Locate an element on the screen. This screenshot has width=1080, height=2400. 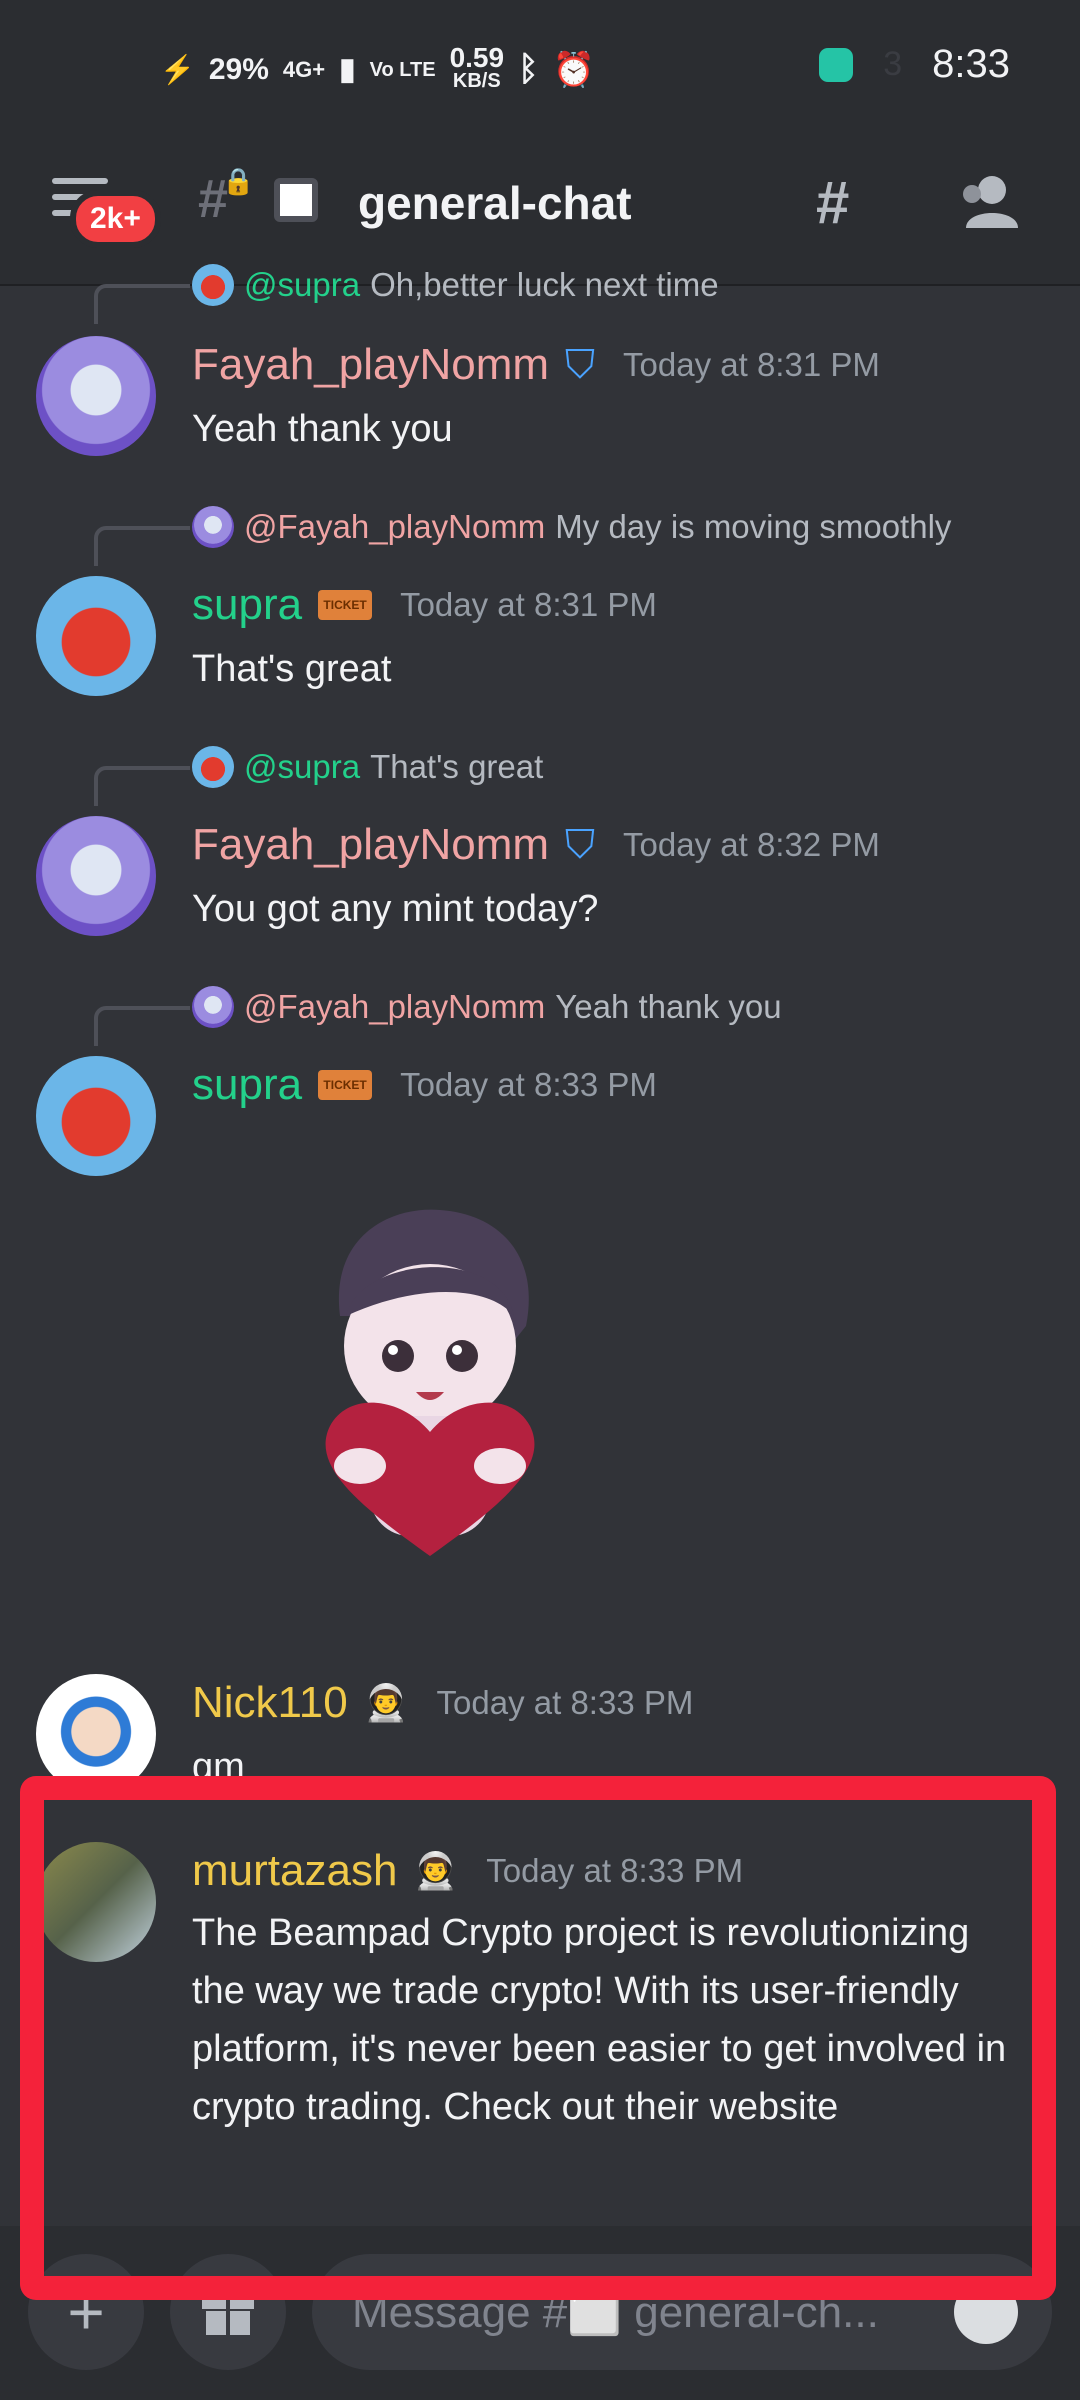
message-header: supra TICKET Today at 8:31 PM is located at coordinates (424, 605).